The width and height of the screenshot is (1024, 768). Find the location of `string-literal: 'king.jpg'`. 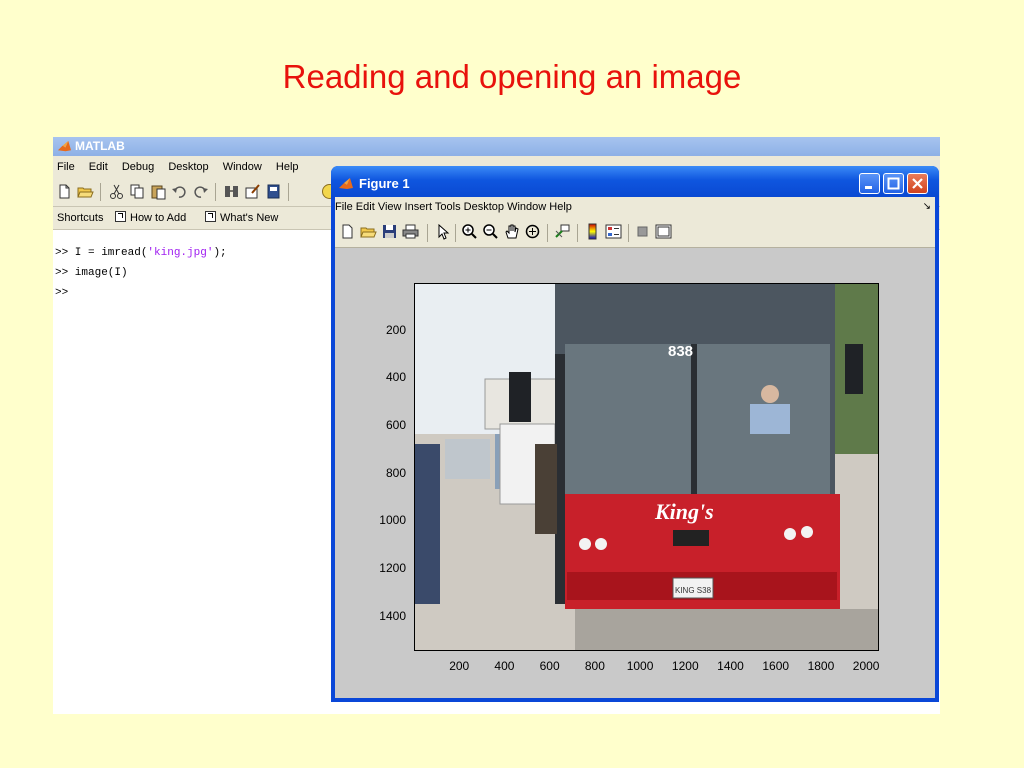

string-literal: 'king.jpg' is located at coordinates (180, 253).